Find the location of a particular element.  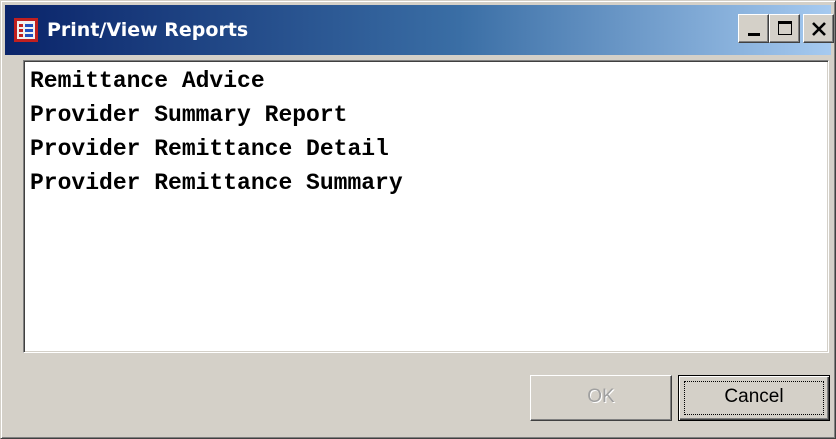

cancel-button: Cancel is located at coordinates (754, 398).